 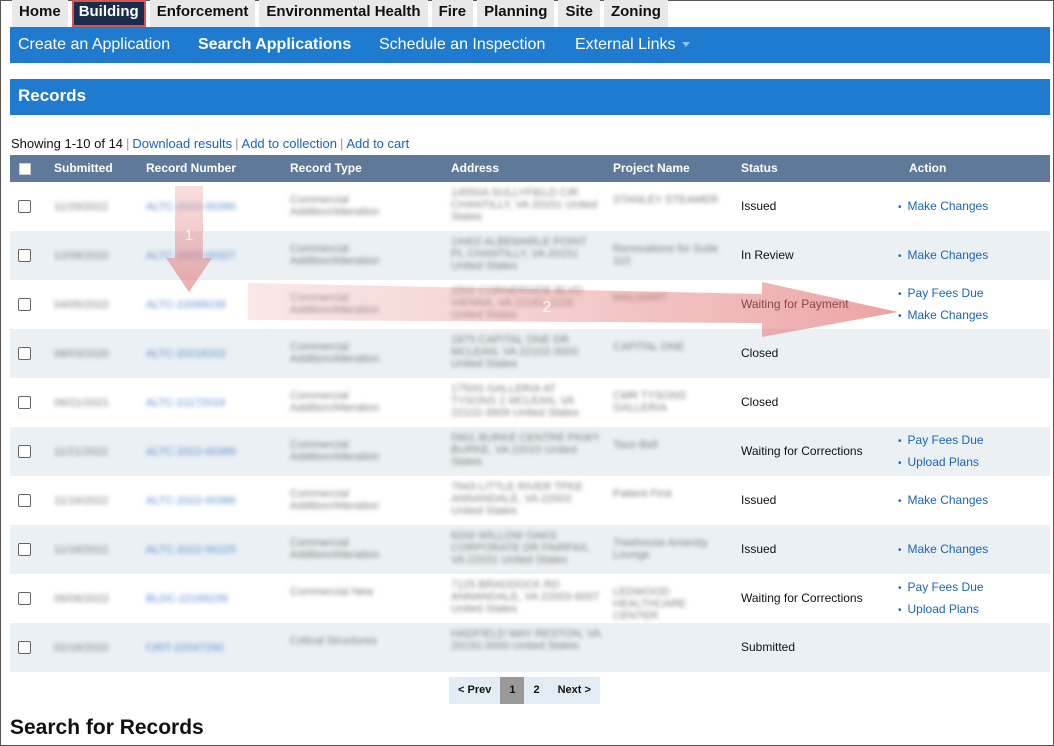 What do you see at coordinates (649, 347) in the screenshot?
I see `project-name: CAPITAL ONE` at bounding box center [649, 347].